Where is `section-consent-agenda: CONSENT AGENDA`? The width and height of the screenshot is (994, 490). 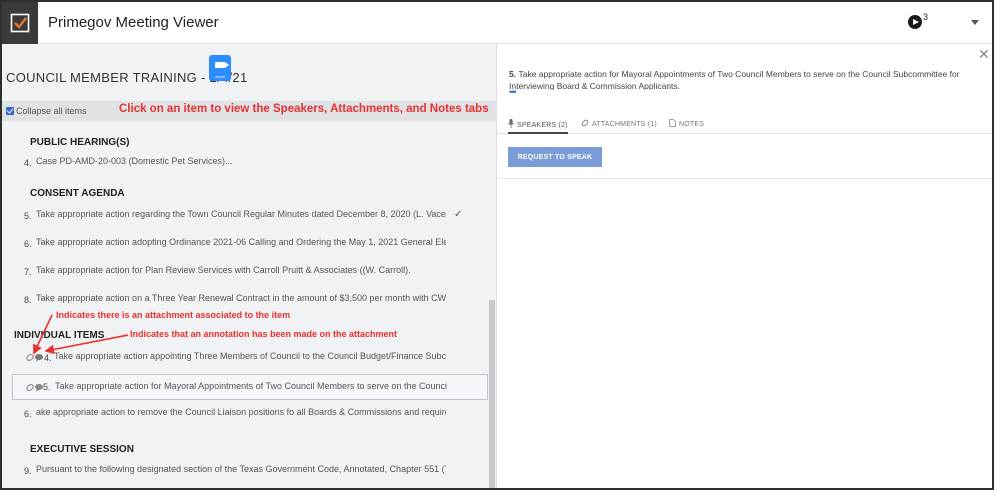
section-consent-agenda: CONSENT AGENDA is located at coordinates (77, 193).